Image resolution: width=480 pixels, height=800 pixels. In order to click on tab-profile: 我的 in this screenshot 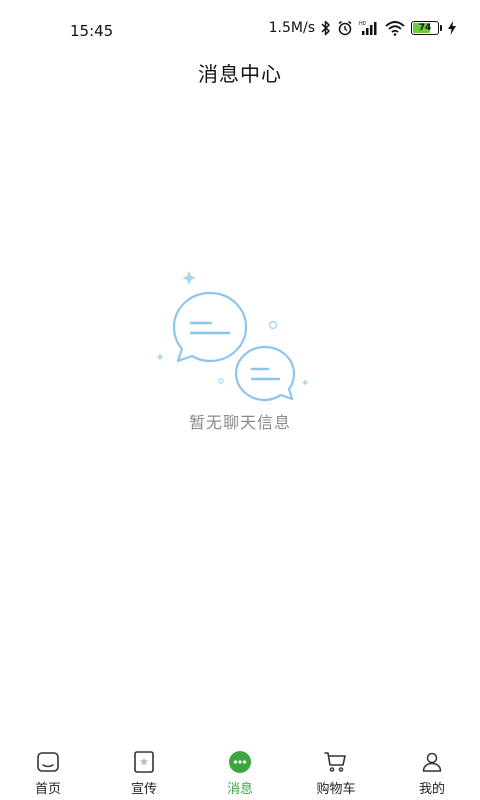, I will do `click(432, 768)`.